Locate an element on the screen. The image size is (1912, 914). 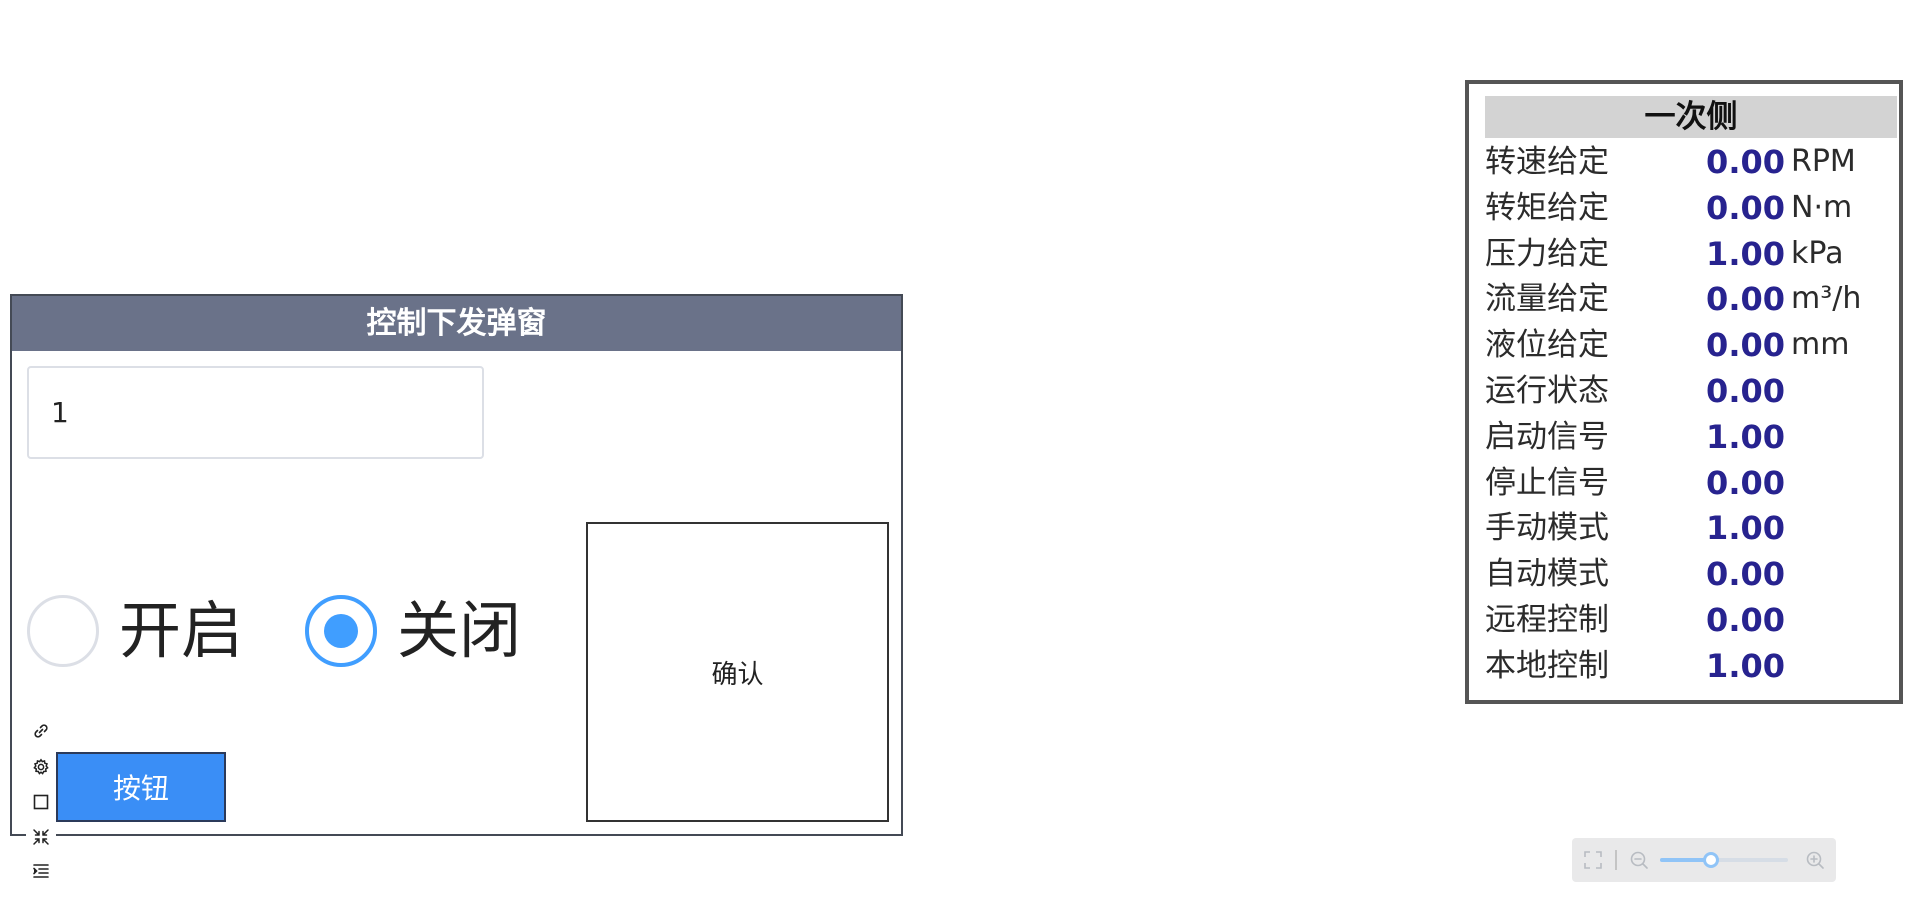
fullscreen-icon is located at coordinates (1593, 860).